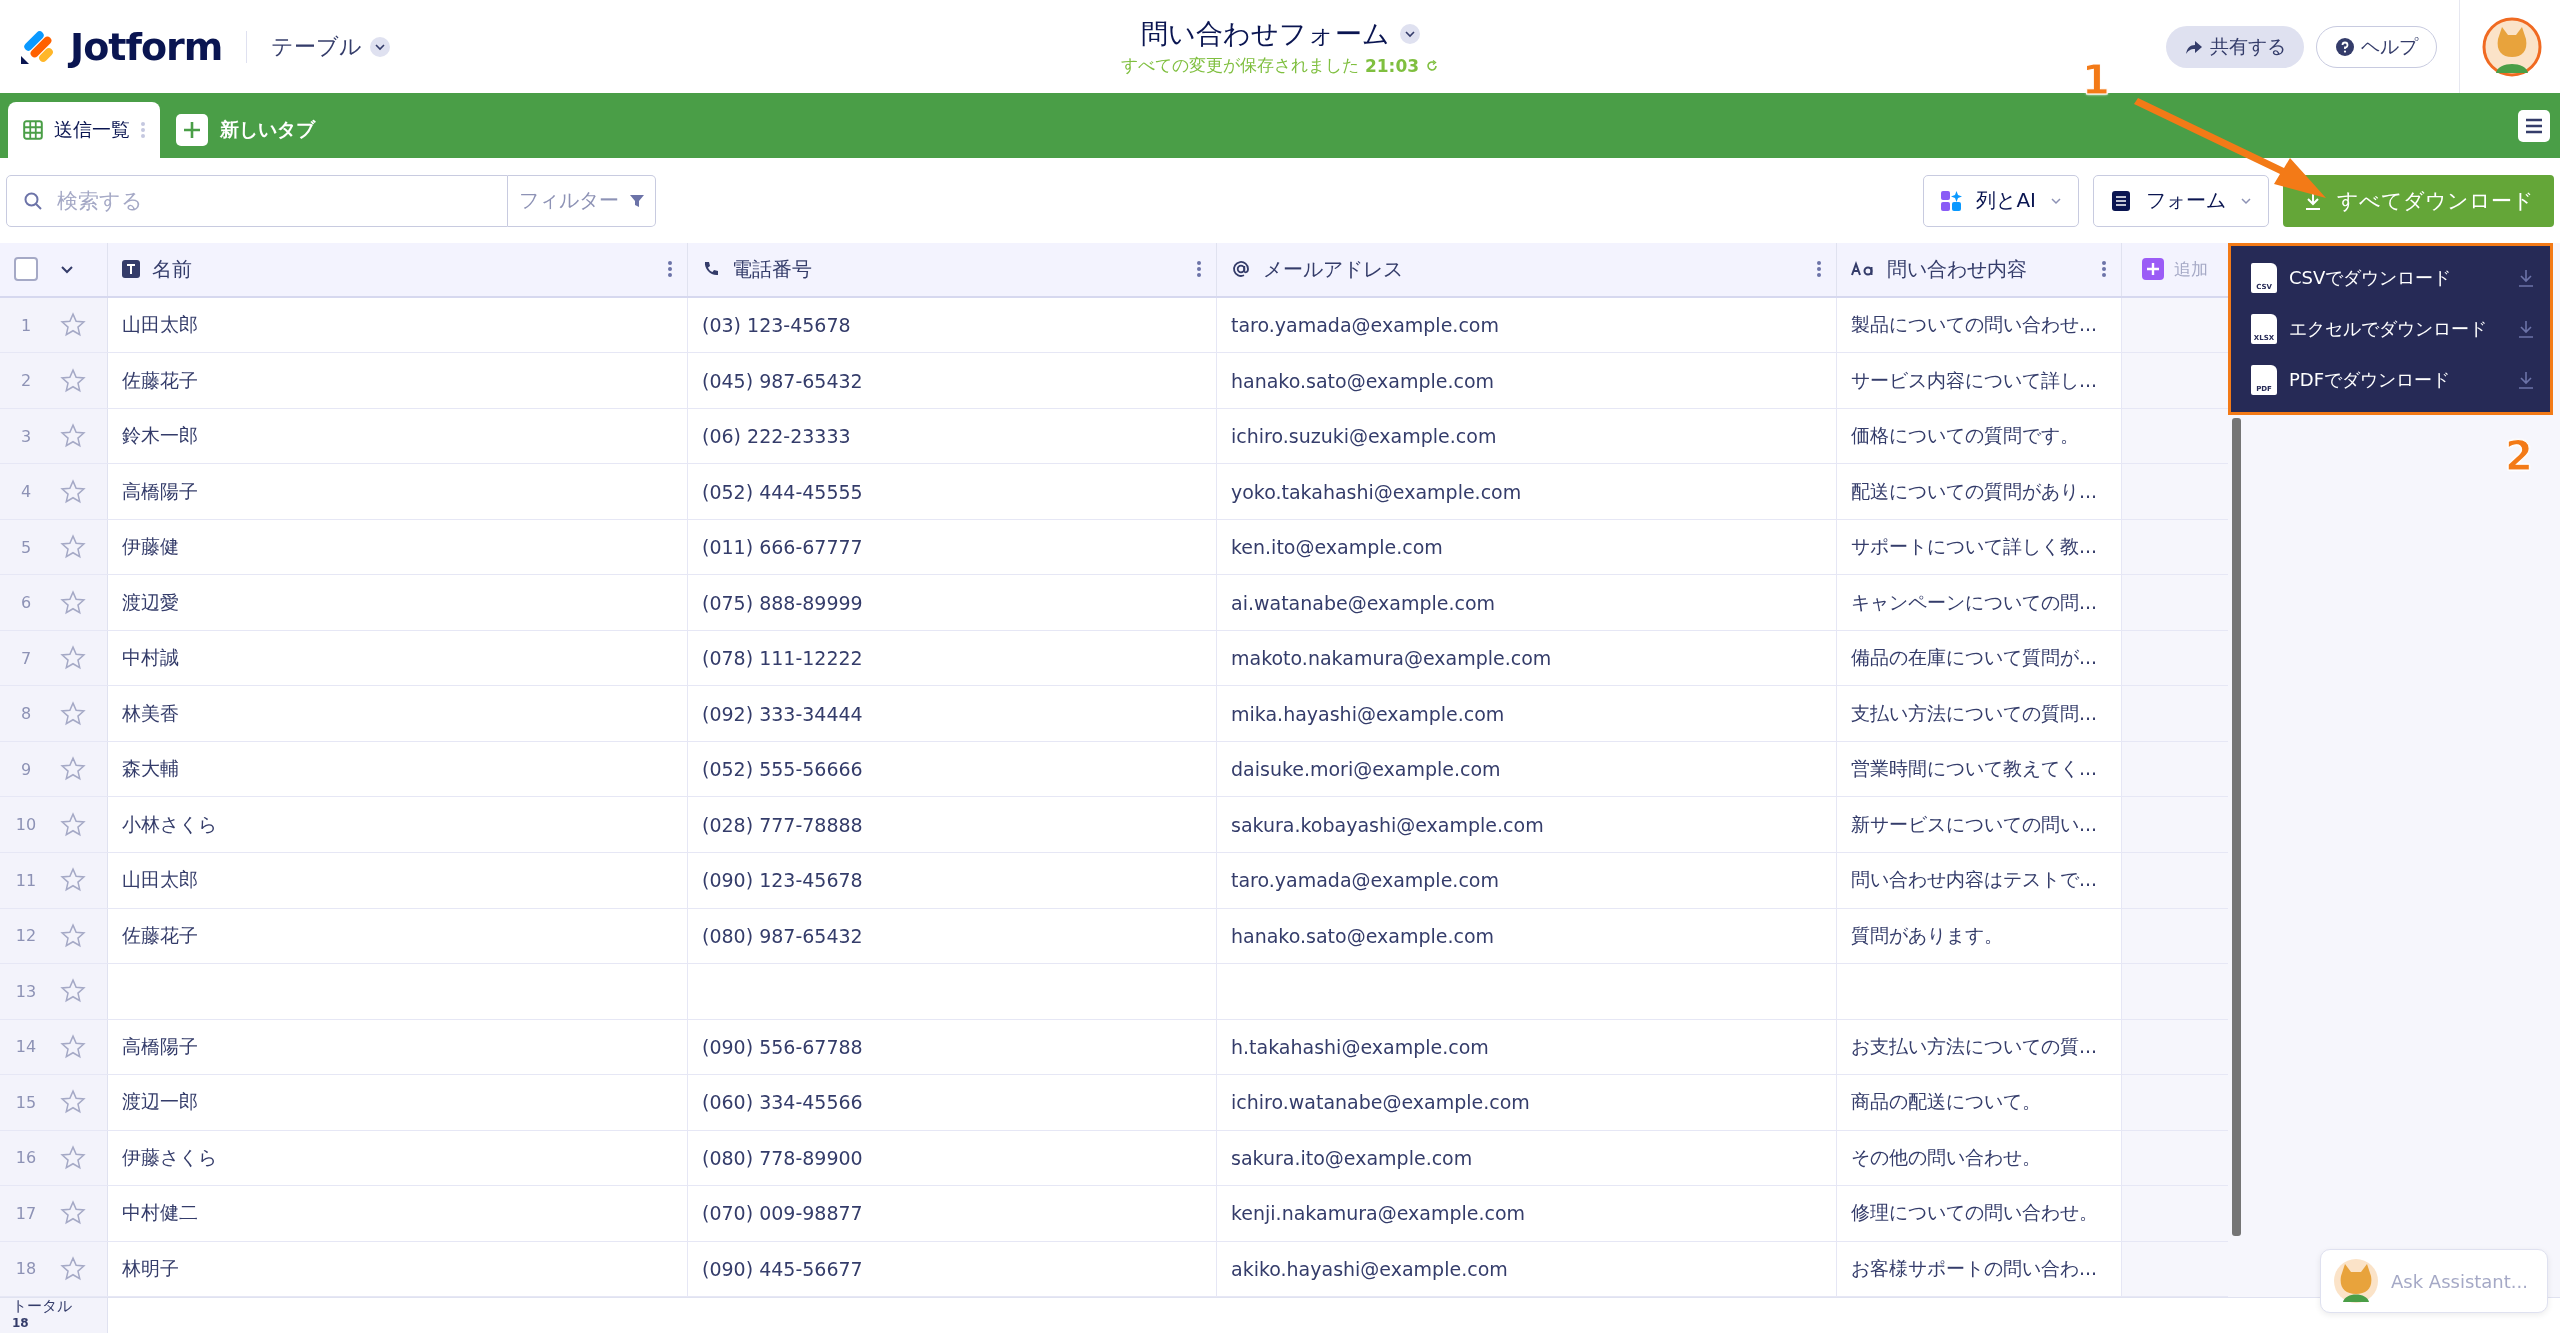  I want to click on table-cell: (052) 444-45555, so click(782, 491).